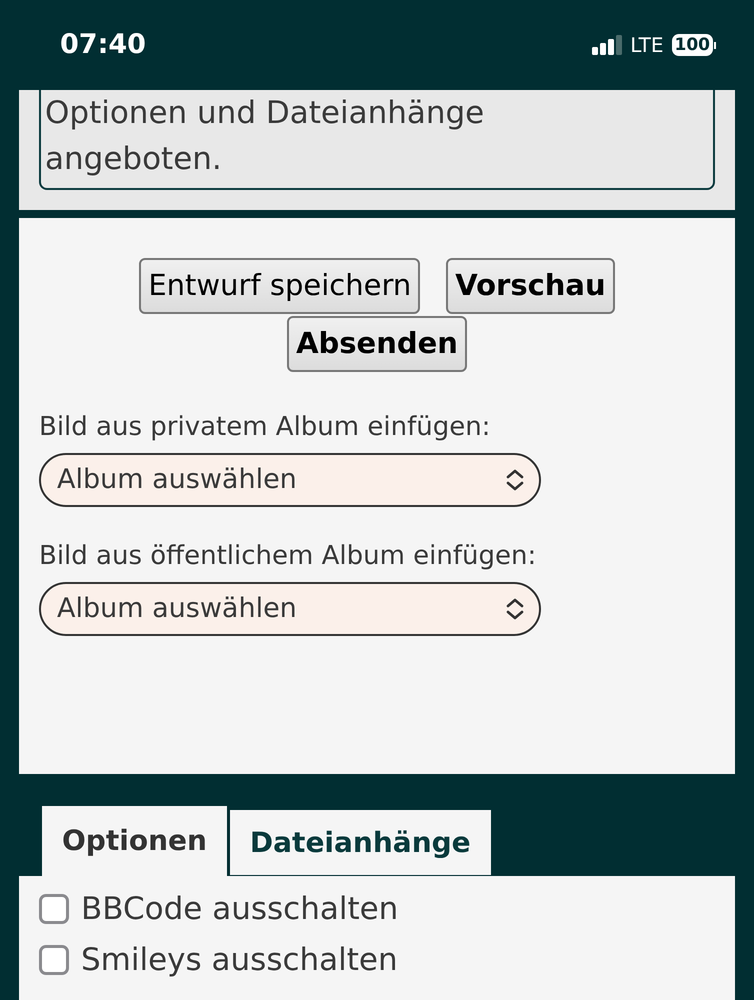 The image size is (754, 1000). I want to click on secondary-button: Entwurf speichern, so click(279, 286).